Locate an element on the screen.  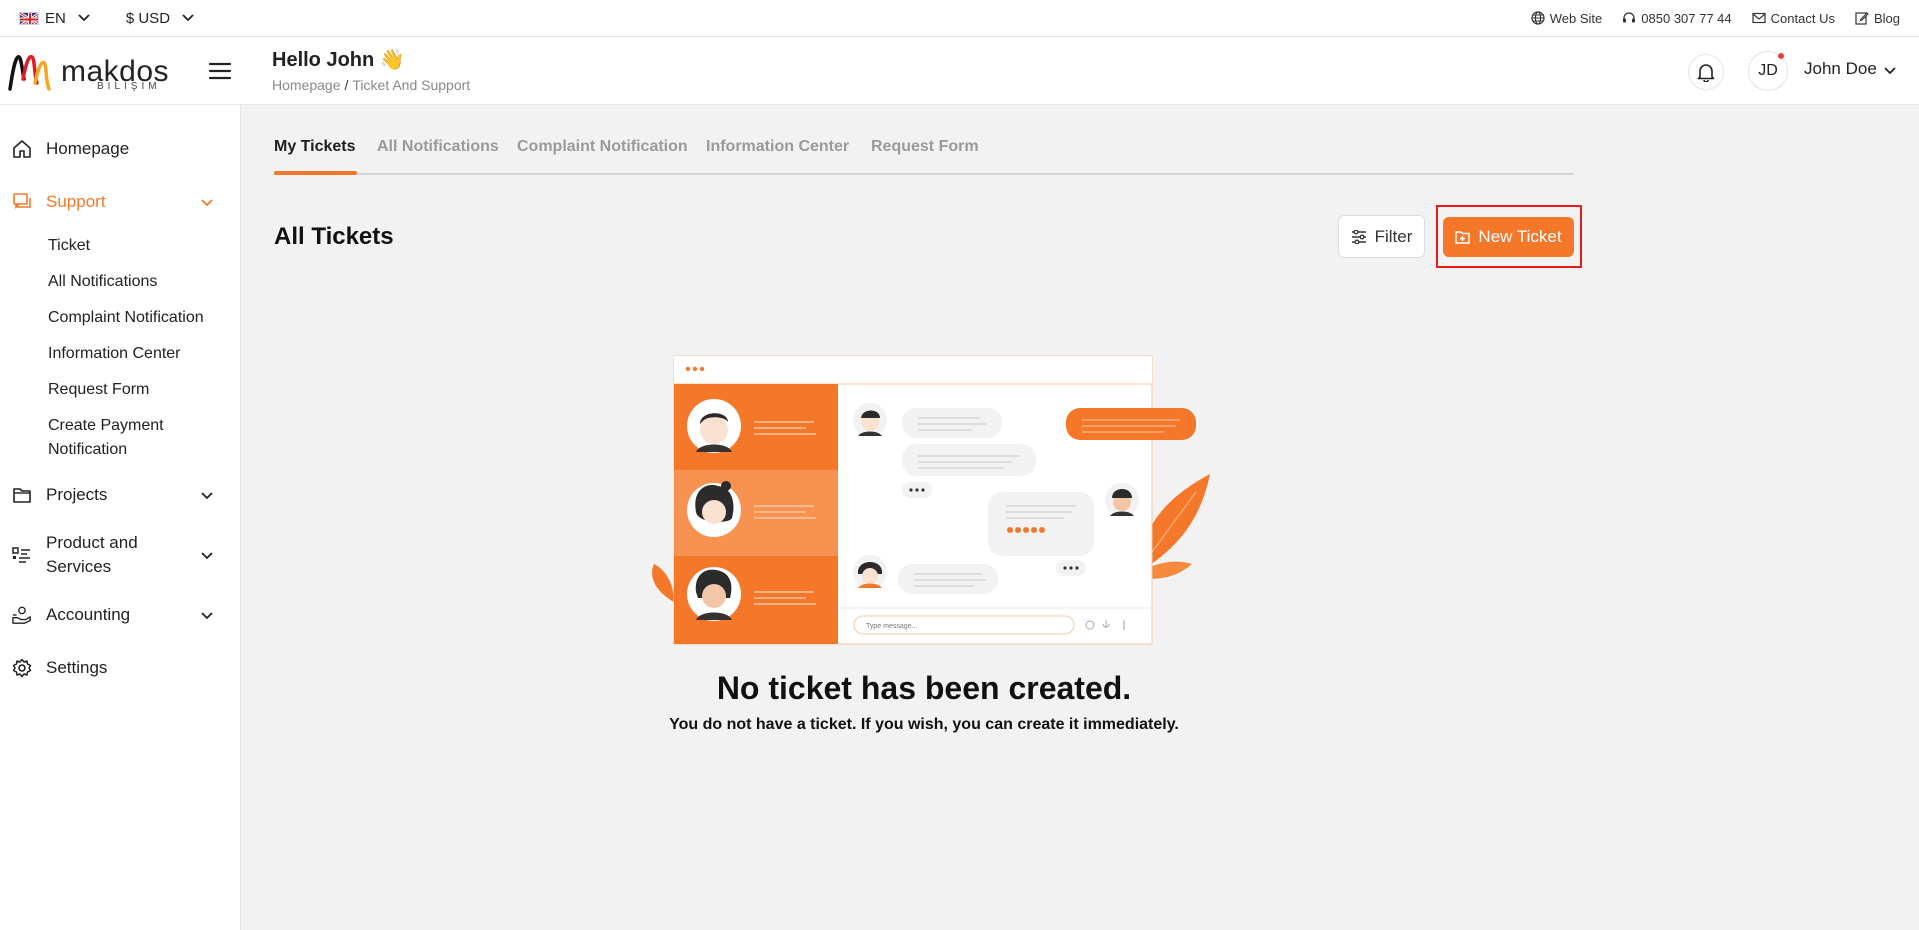
sidebar-subitem-create-payment-notification: Create Payment Notification is located at coordinates (135, 438).